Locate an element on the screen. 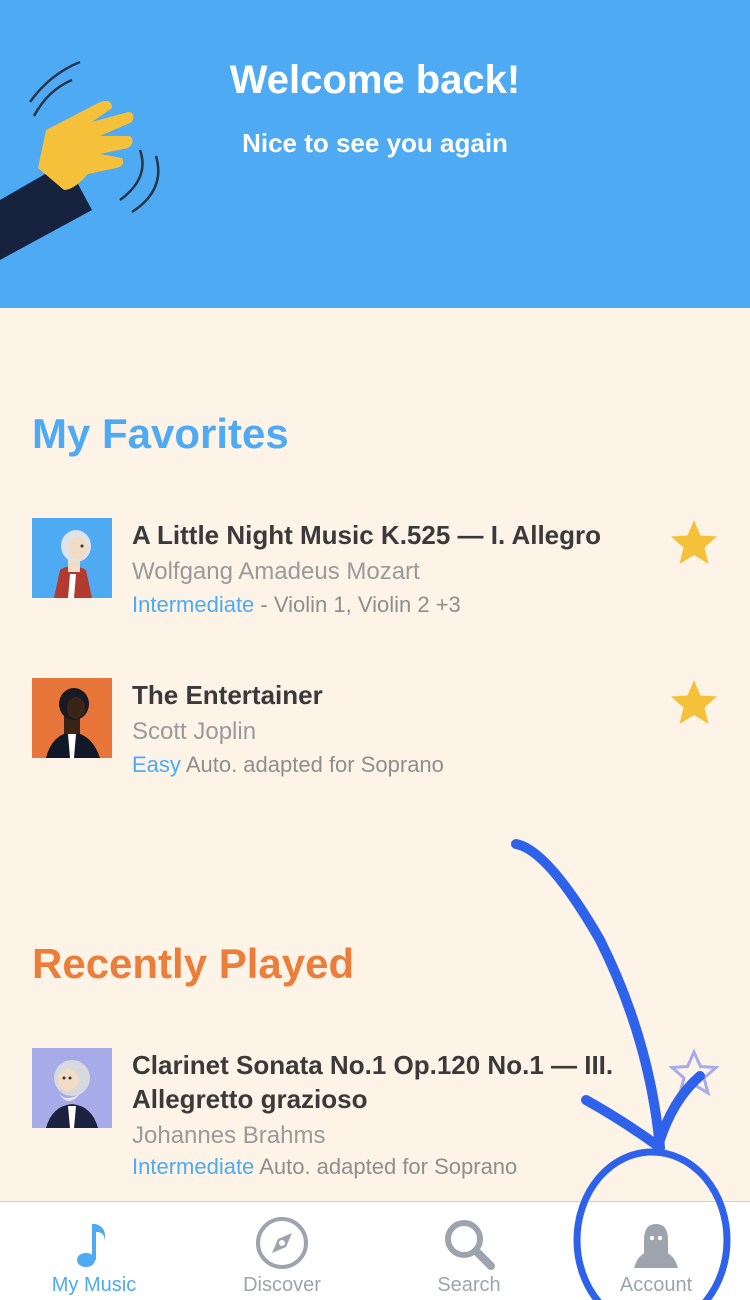 The image size is (750, 1300). tab-label: Account is located at coordinates (656, 1285).